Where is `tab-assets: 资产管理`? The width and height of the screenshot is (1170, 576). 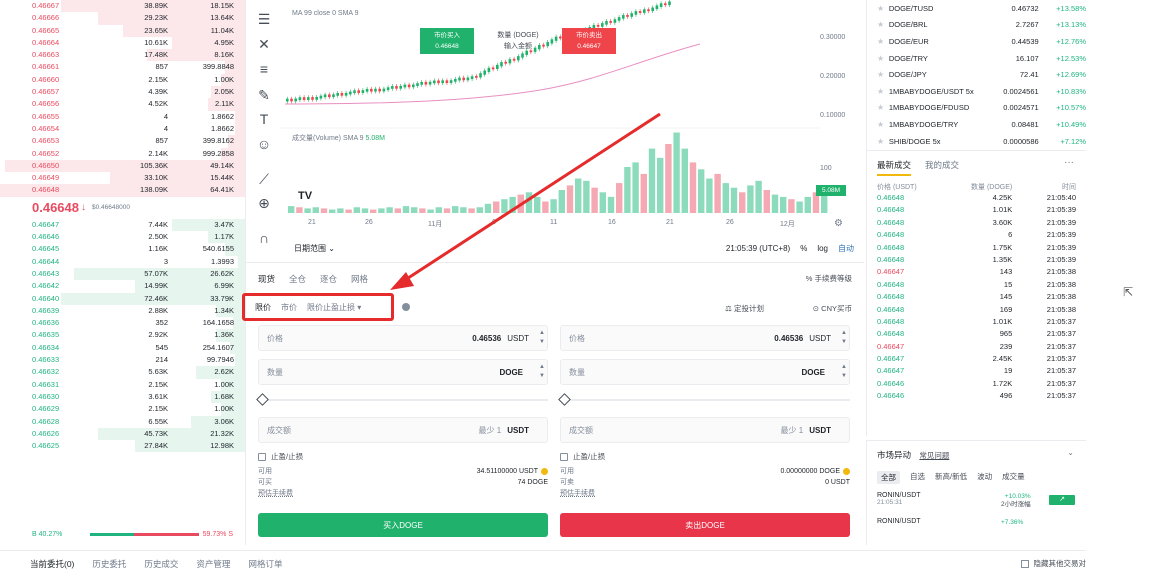
tab-assets: 资产管理 is located at coordinates (213, 564).